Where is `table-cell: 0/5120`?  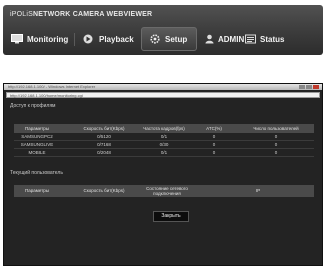 table-cell: 0/5120 is located at coordinates (104, 136).